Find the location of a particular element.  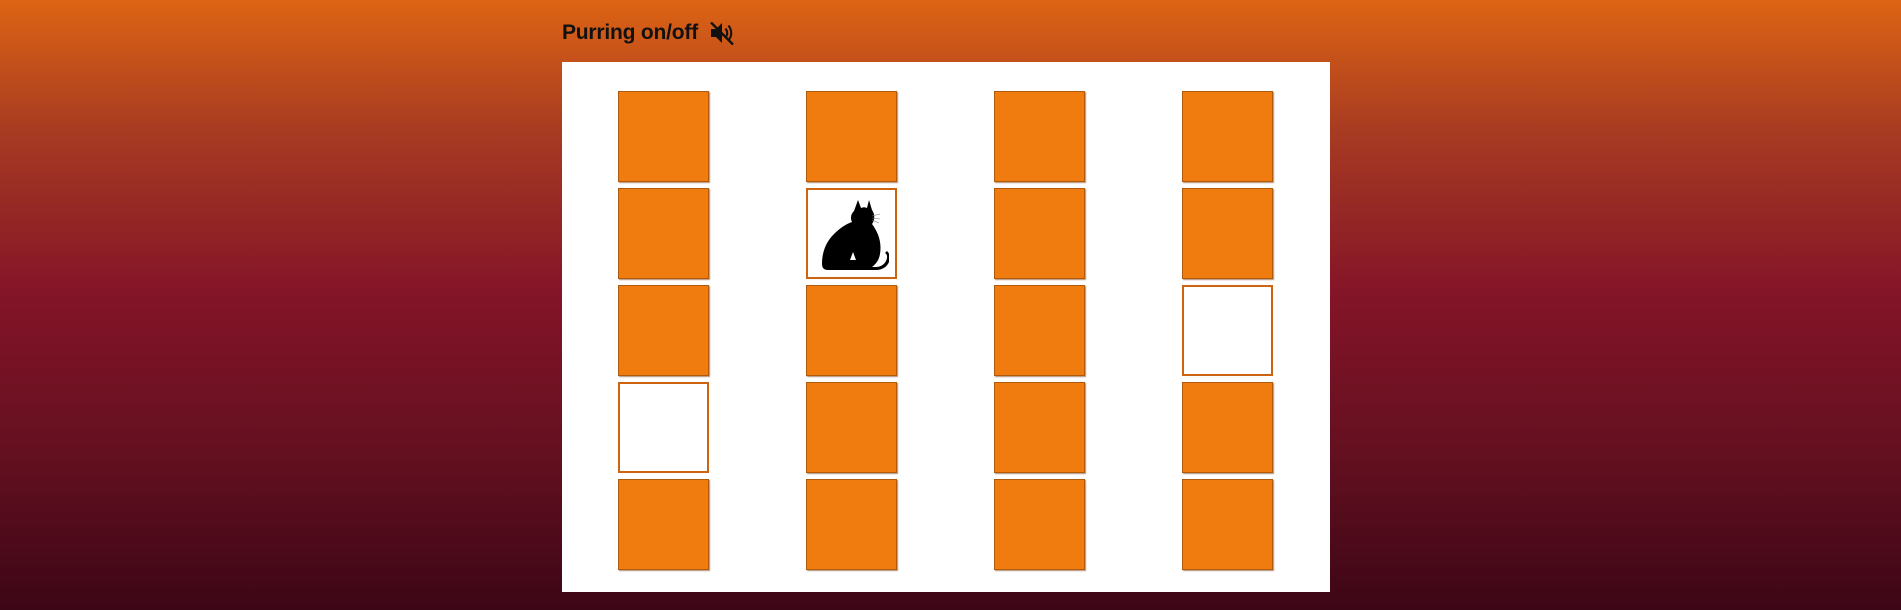

cat-silhouette-icon is located at coordinates (855, 235).